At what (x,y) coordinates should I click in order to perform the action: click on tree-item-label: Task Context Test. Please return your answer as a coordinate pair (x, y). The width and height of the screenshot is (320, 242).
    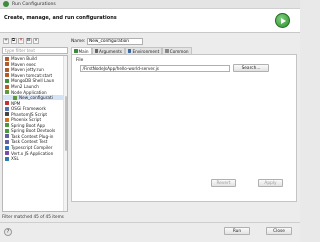
    Looking at the image, I should click on (29, 142).